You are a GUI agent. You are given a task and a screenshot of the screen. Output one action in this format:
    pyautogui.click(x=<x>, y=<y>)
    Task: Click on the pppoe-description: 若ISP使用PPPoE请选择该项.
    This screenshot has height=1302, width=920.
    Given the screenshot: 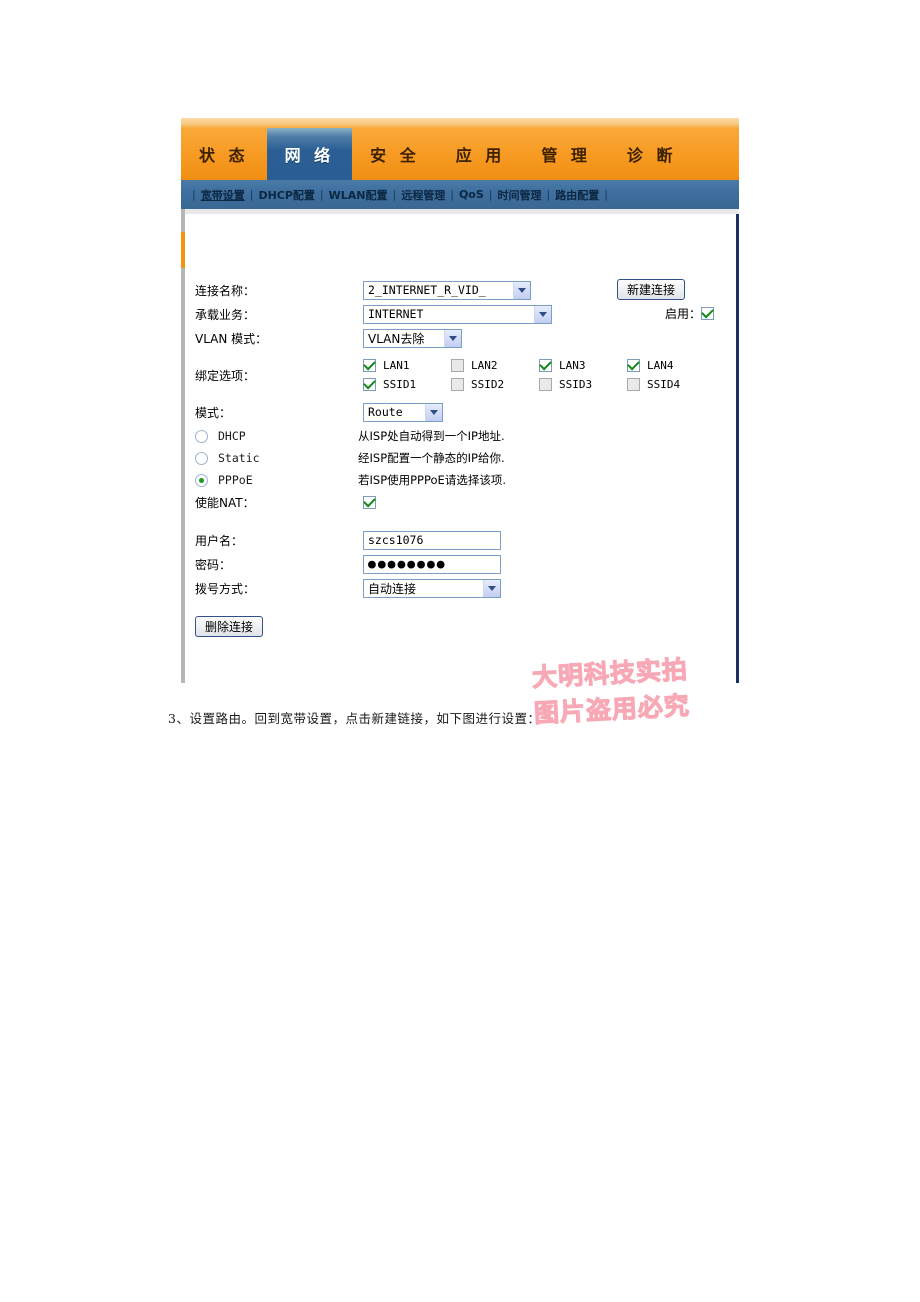 What is the action you would take?
    pyautogui.click(x=432, y=480)
    